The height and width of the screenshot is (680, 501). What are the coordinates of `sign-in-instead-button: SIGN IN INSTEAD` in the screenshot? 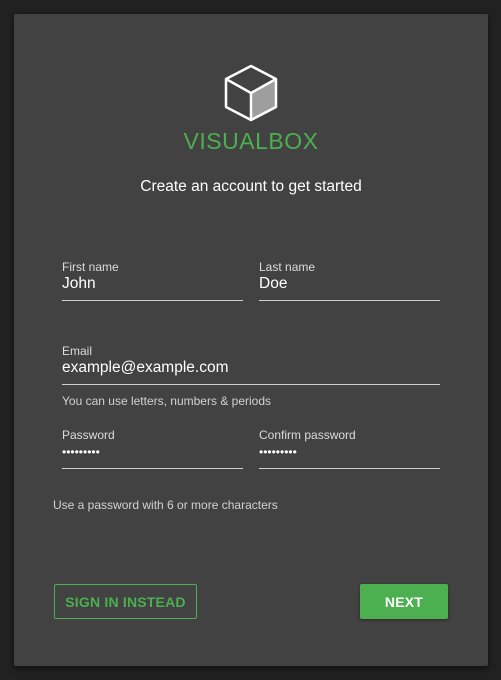 It's located at (125, 601).